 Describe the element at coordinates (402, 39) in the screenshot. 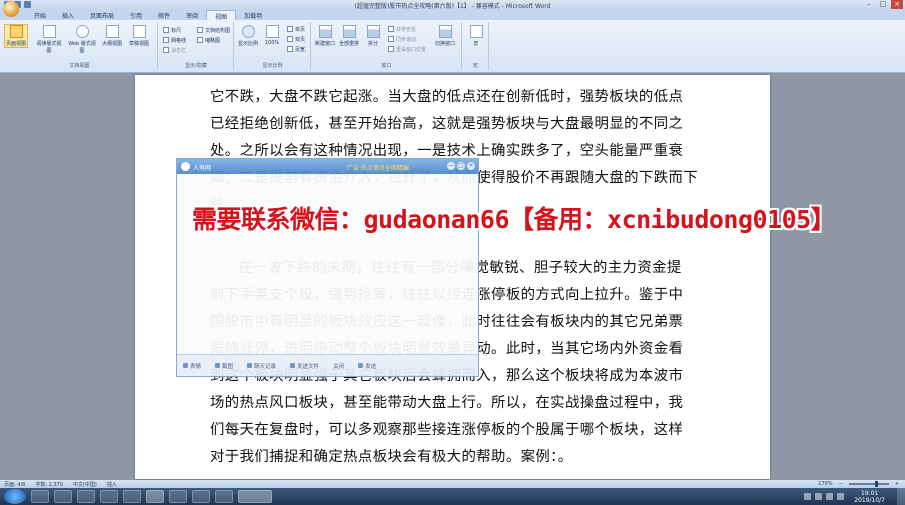

I see `sync-scroll-button: 同步滚动` at that location.